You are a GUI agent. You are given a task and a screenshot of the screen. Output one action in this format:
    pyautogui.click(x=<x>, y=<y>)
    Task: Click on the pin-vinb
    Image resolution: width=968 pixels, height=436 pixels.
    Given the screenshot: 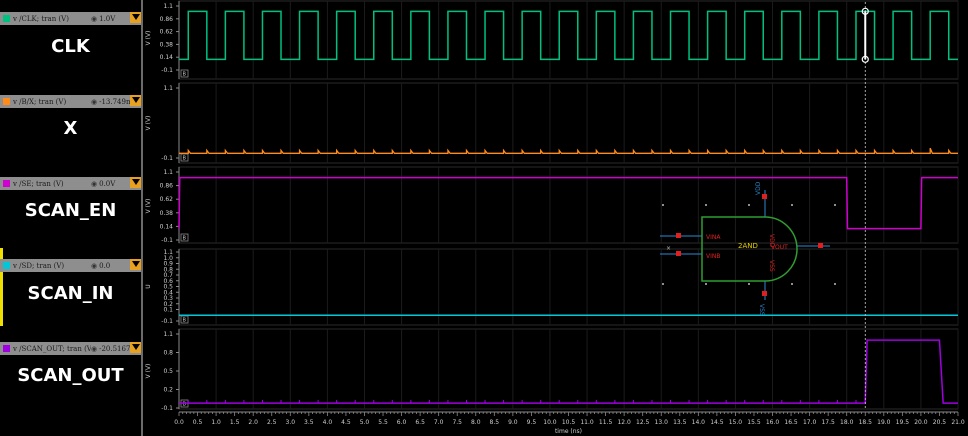 What is the action you would take?
    pyautogui.click(x=678, y=253)
    